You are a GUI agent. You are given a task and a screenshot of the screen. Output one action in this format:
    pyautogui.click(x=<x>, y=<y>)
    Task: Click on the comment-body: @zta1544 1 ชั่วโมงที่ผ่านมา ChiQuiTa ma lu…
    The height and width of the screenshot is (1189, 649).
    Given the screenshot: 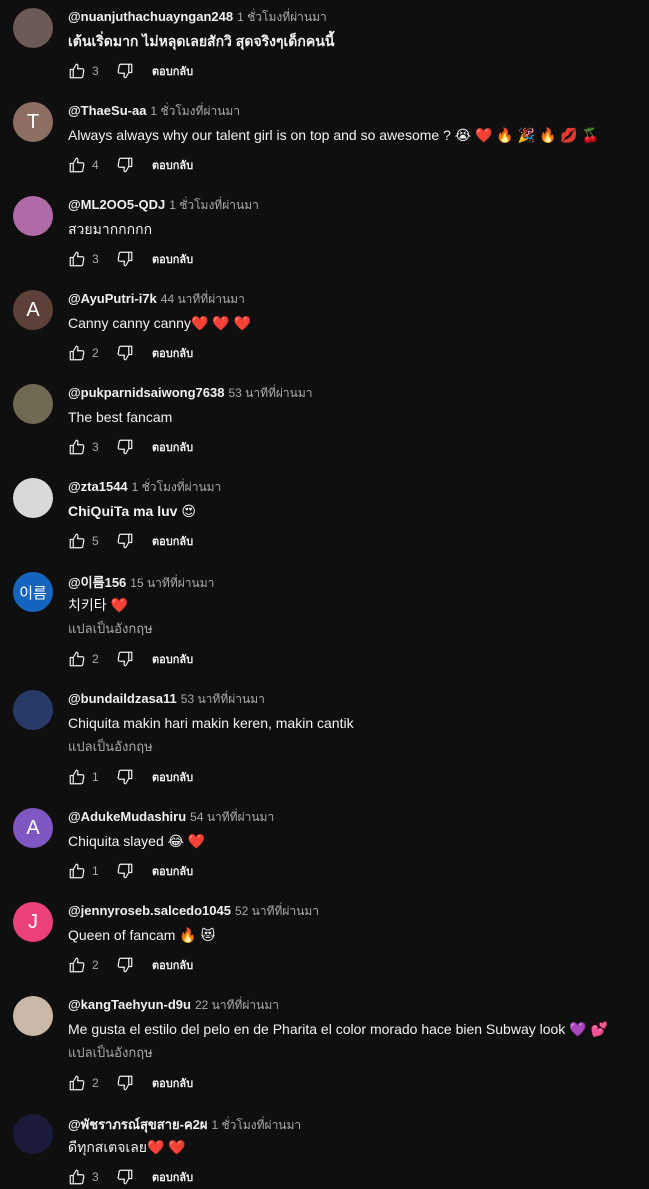 What is the action you would take?
    pyautogui.click(x=353, y=515)
    